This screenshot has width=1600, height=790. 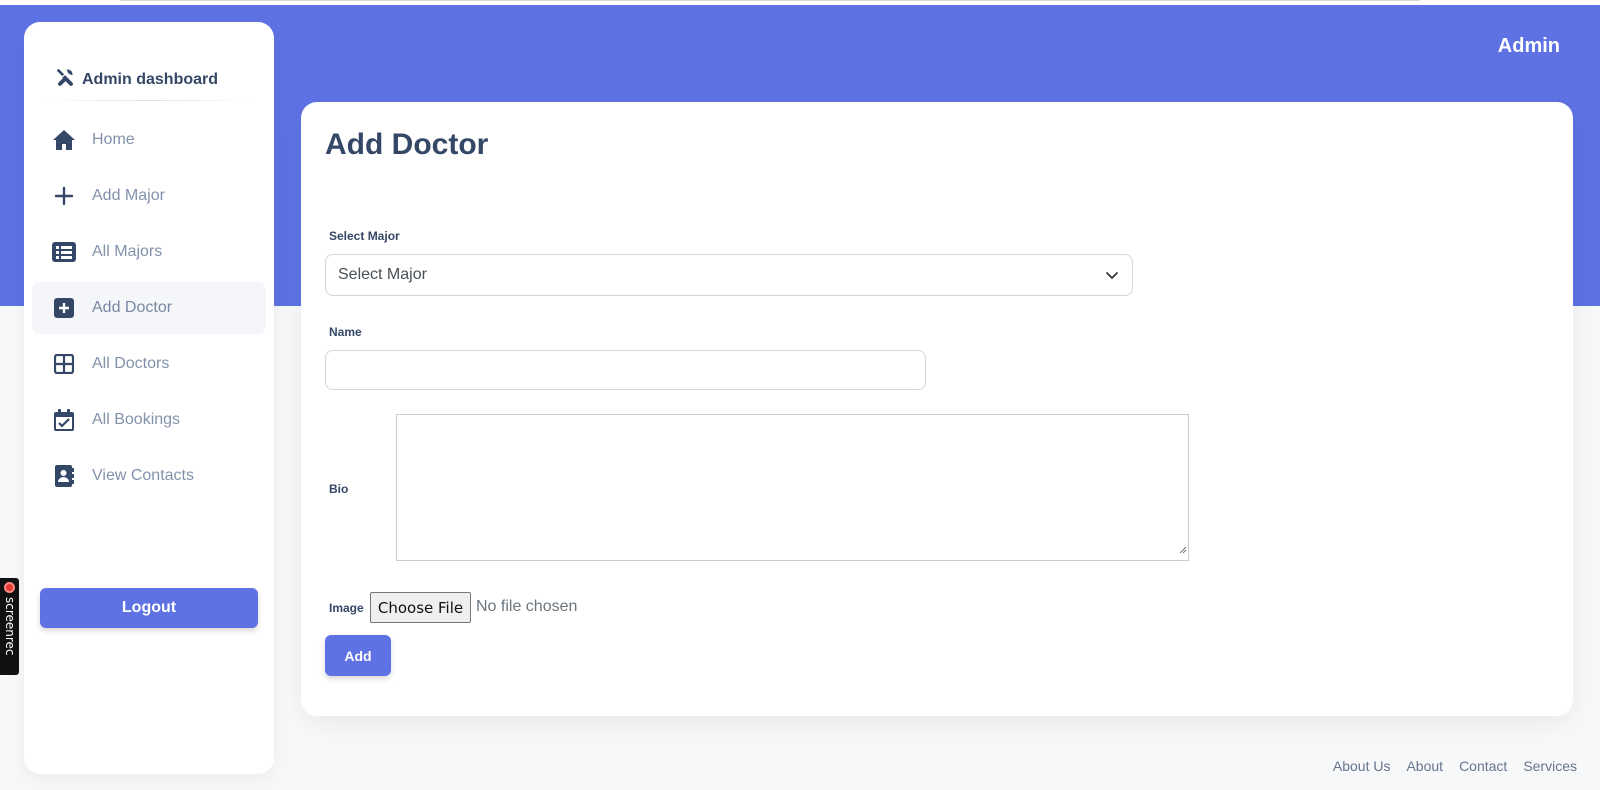 I want to click on footer-link-services: Services, so click(x=1550, y=766).